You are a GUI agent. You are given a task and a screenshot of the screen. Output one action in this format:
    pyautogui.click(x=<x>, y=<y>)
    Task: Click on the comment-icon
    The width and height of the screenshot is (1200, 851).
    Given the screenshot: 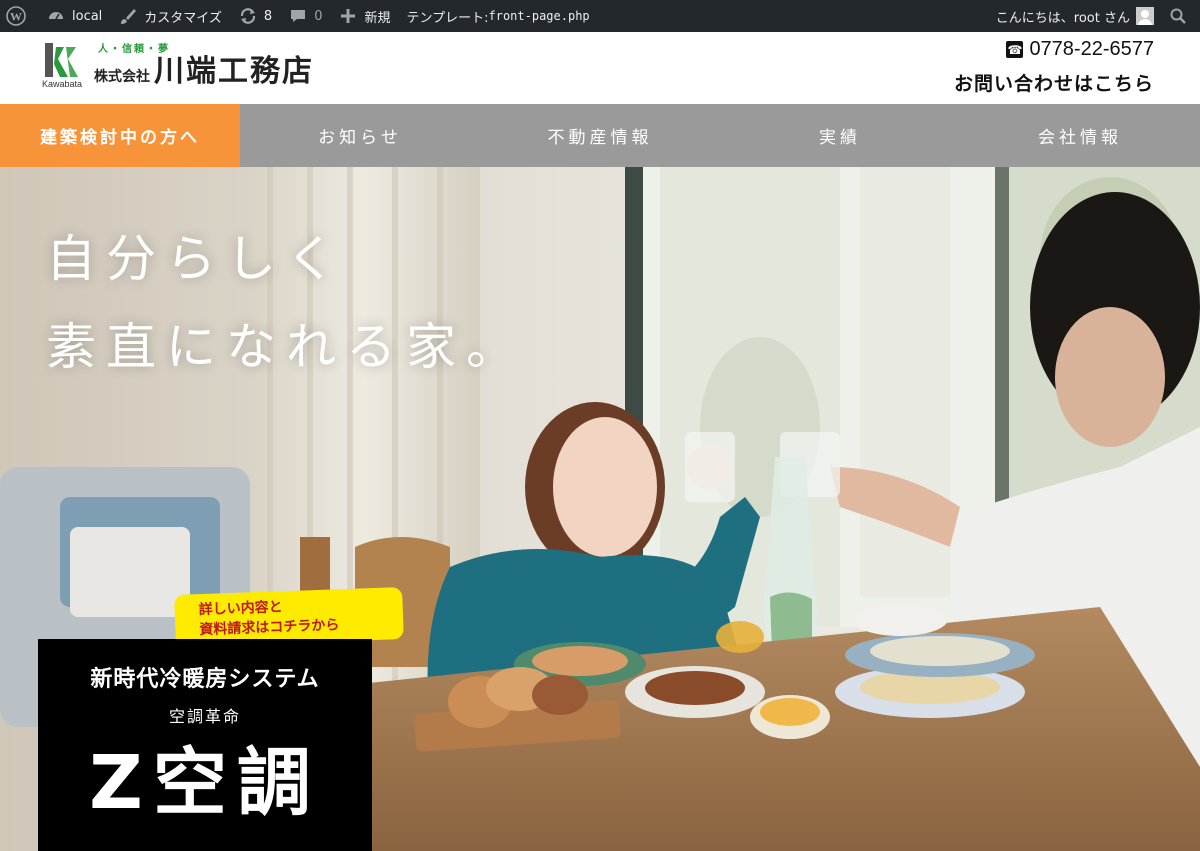 What is the action you would take?
    pyautogui.click(x=298, y=16)
    